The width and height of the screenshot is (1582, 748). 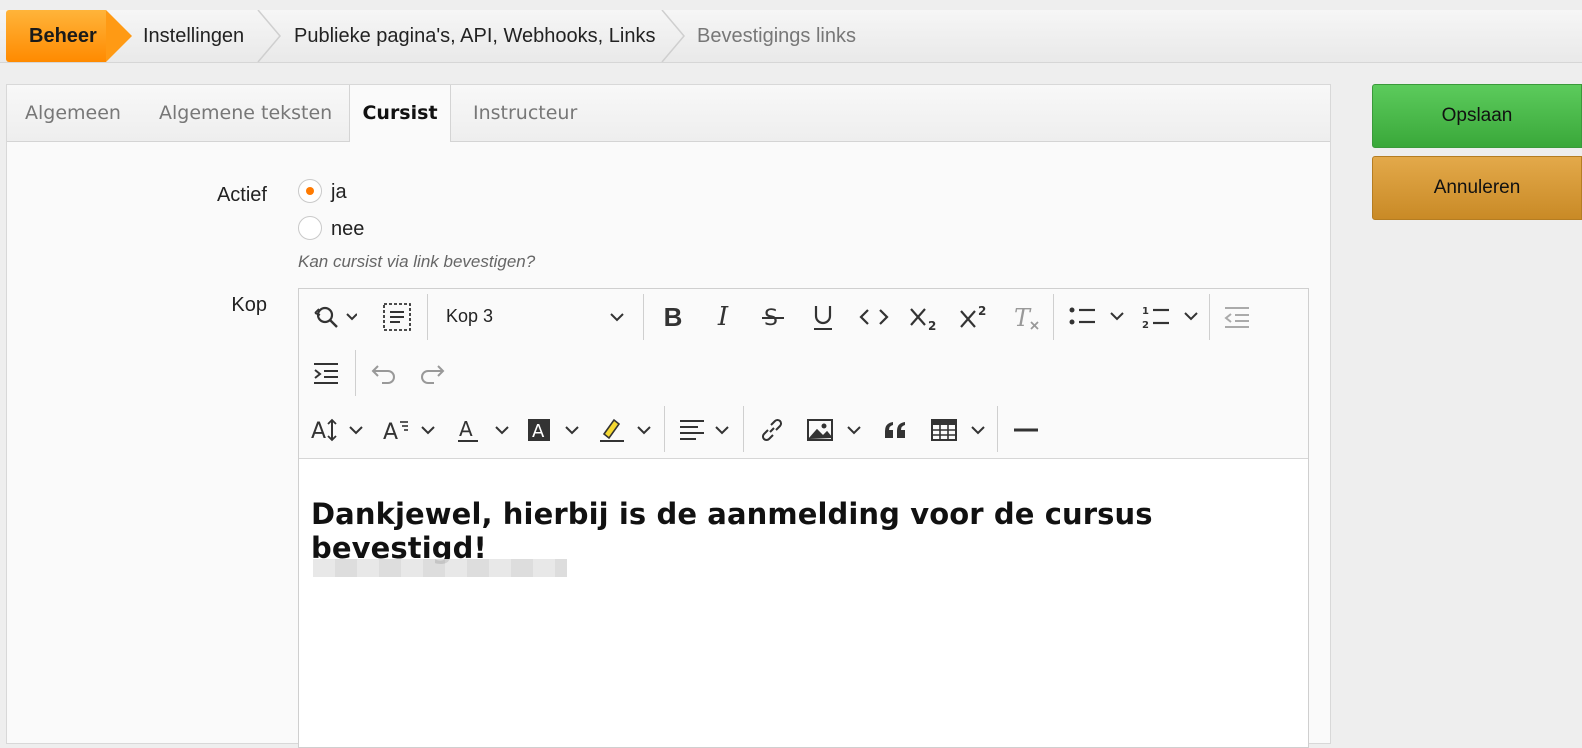 I want to click on image-icon, so click(x=834, y=430).